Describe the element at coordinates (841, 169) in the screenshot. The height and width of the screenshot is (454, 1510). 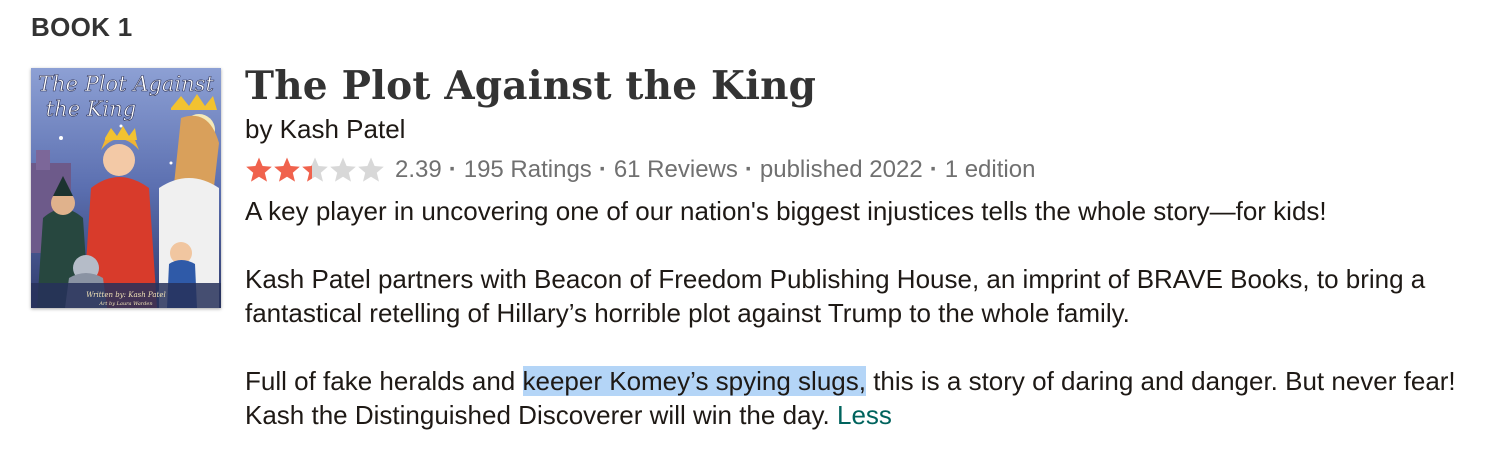
I see `published-year: published 2022` at that location.